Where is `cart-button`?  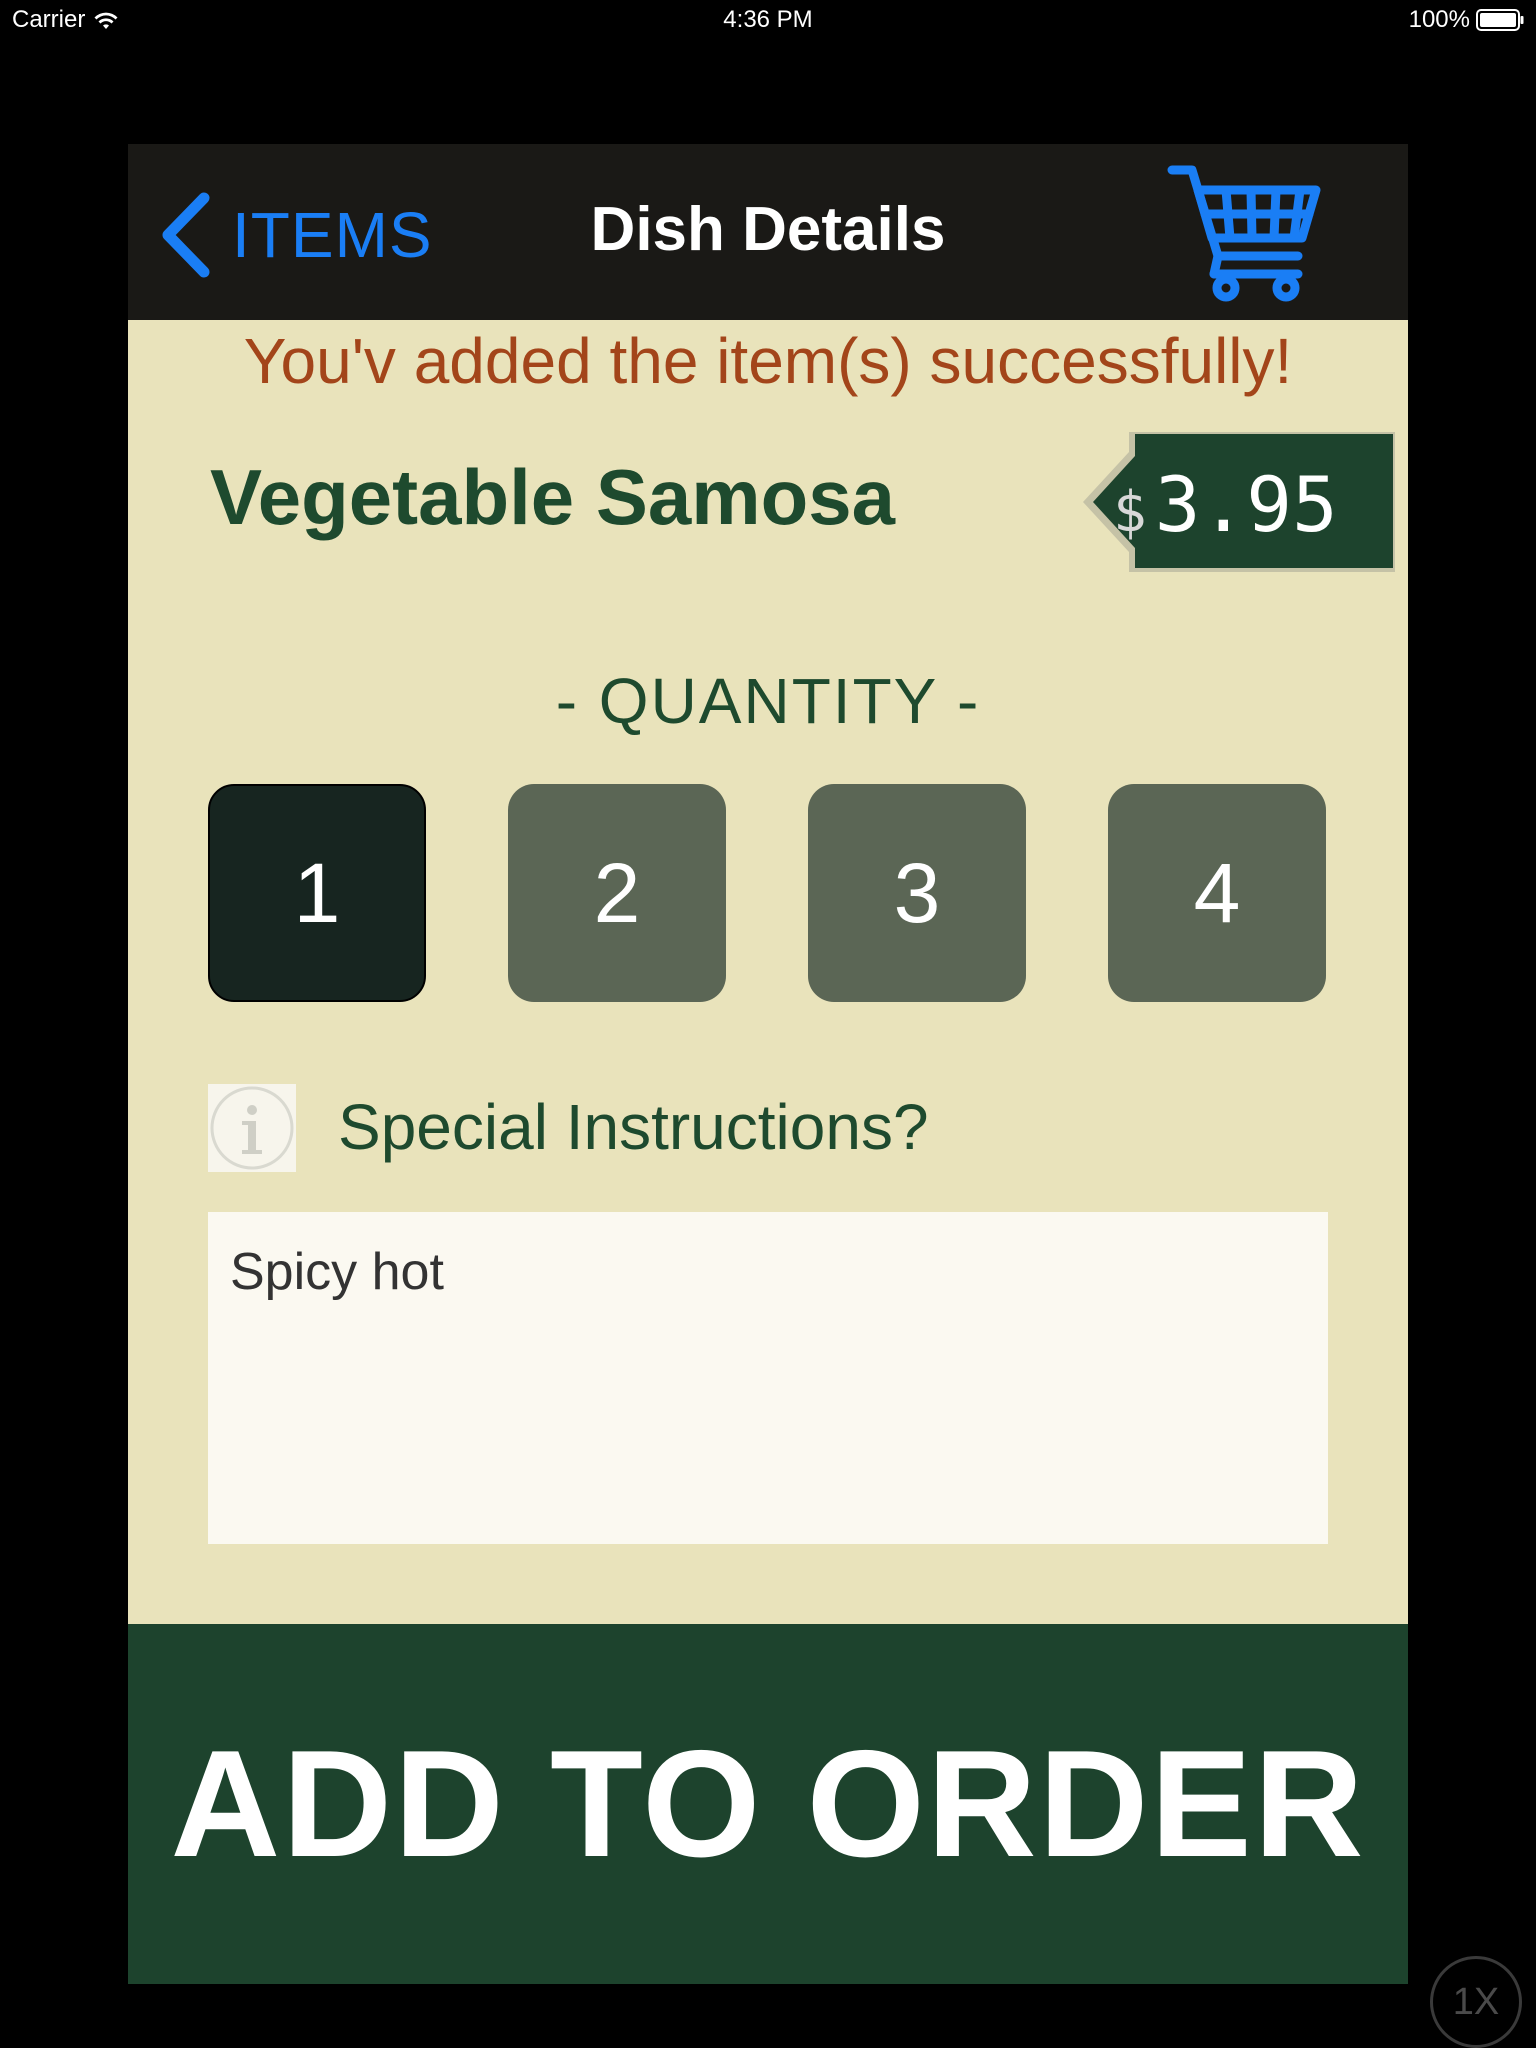
cart-button is located at coordinates (1246, 231).